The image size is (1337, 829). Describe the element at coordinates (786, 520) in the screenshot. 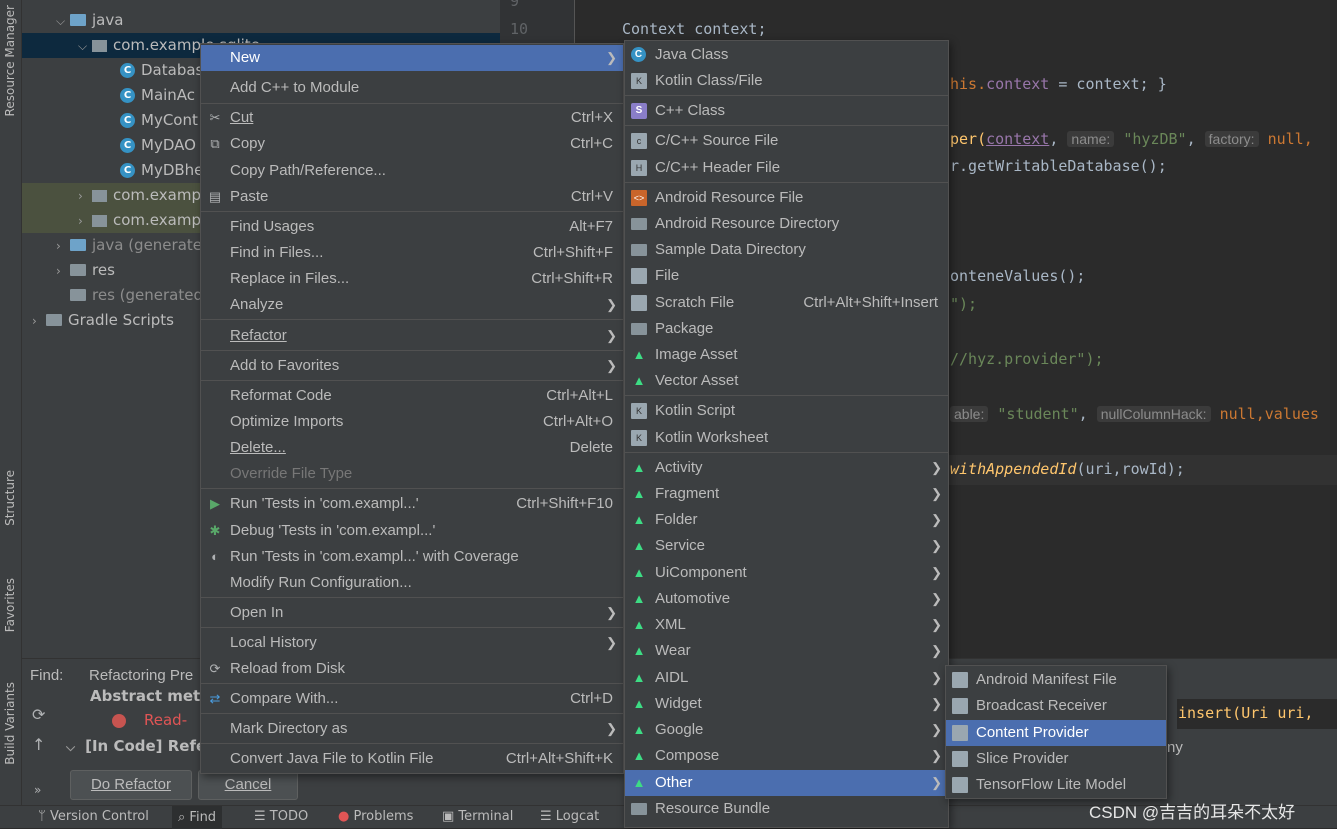

I see `new-folder: ▲ Folder ❯` at that location.